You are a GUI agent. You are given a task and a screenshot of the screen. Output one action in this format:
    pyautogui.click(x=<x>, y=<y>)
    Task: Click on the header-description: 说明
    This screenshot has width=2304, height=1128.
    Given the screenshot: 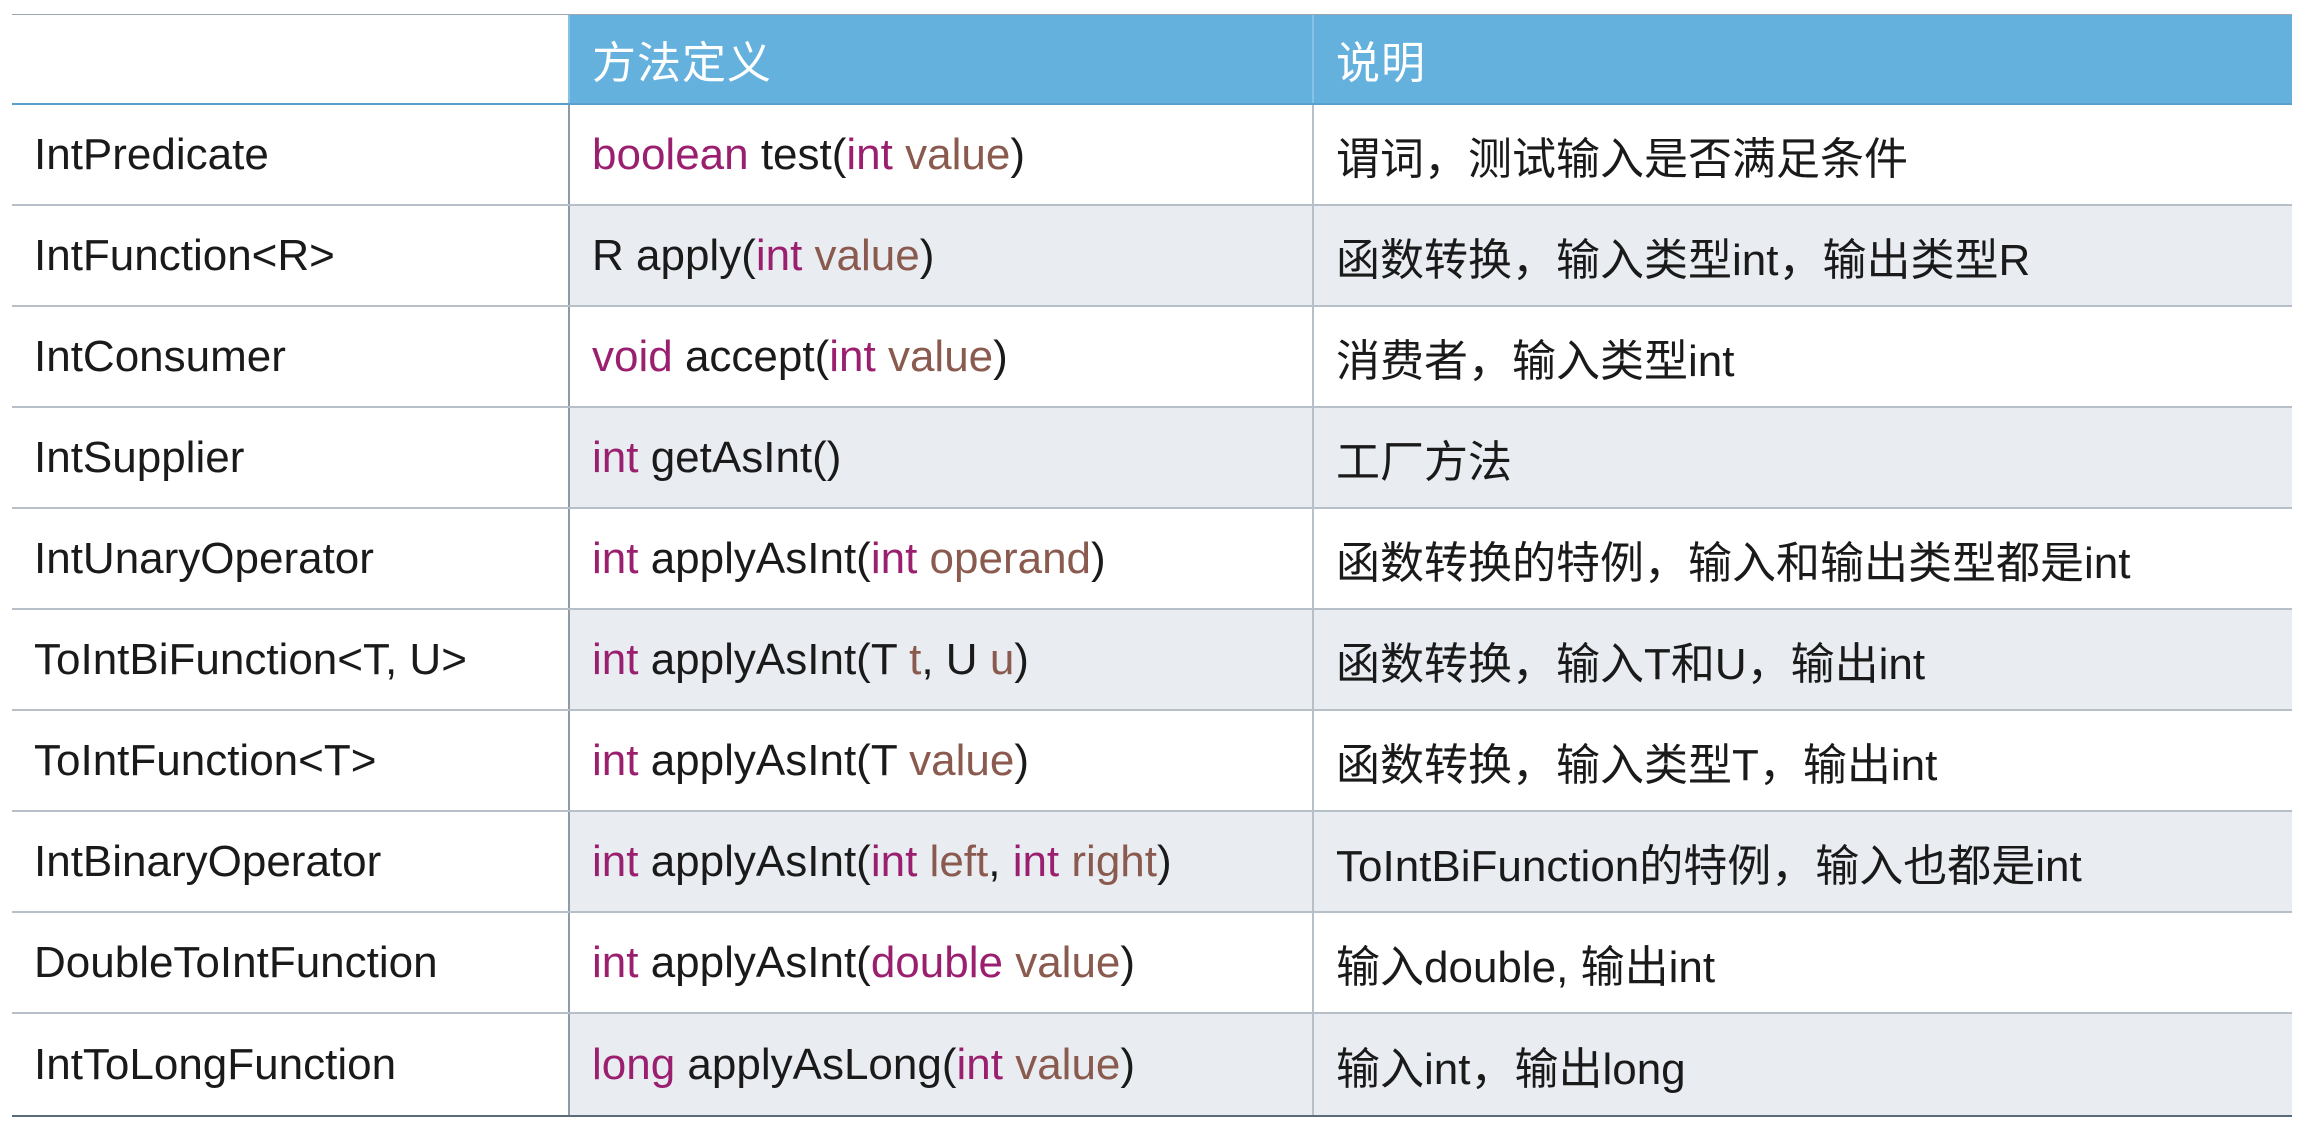 What is the action you would take?
    pyautogui.click(x=1802, y=59)
    